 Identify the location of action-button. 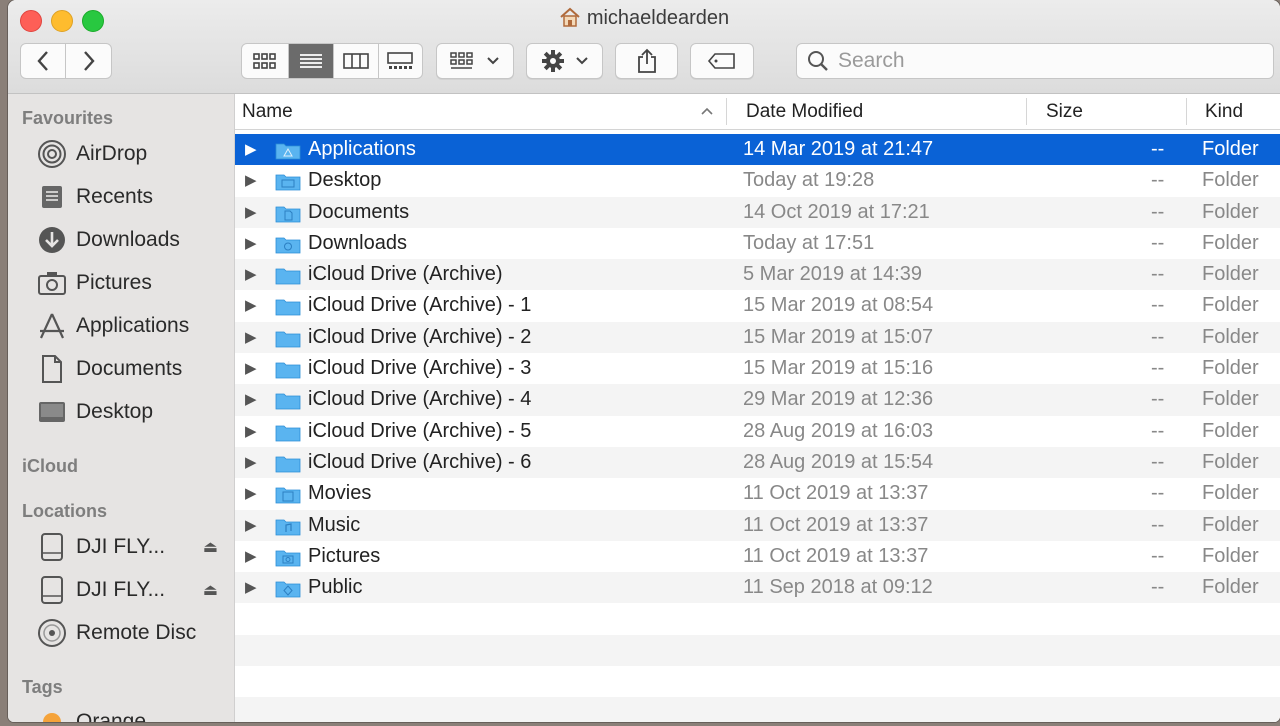
(564, 61).